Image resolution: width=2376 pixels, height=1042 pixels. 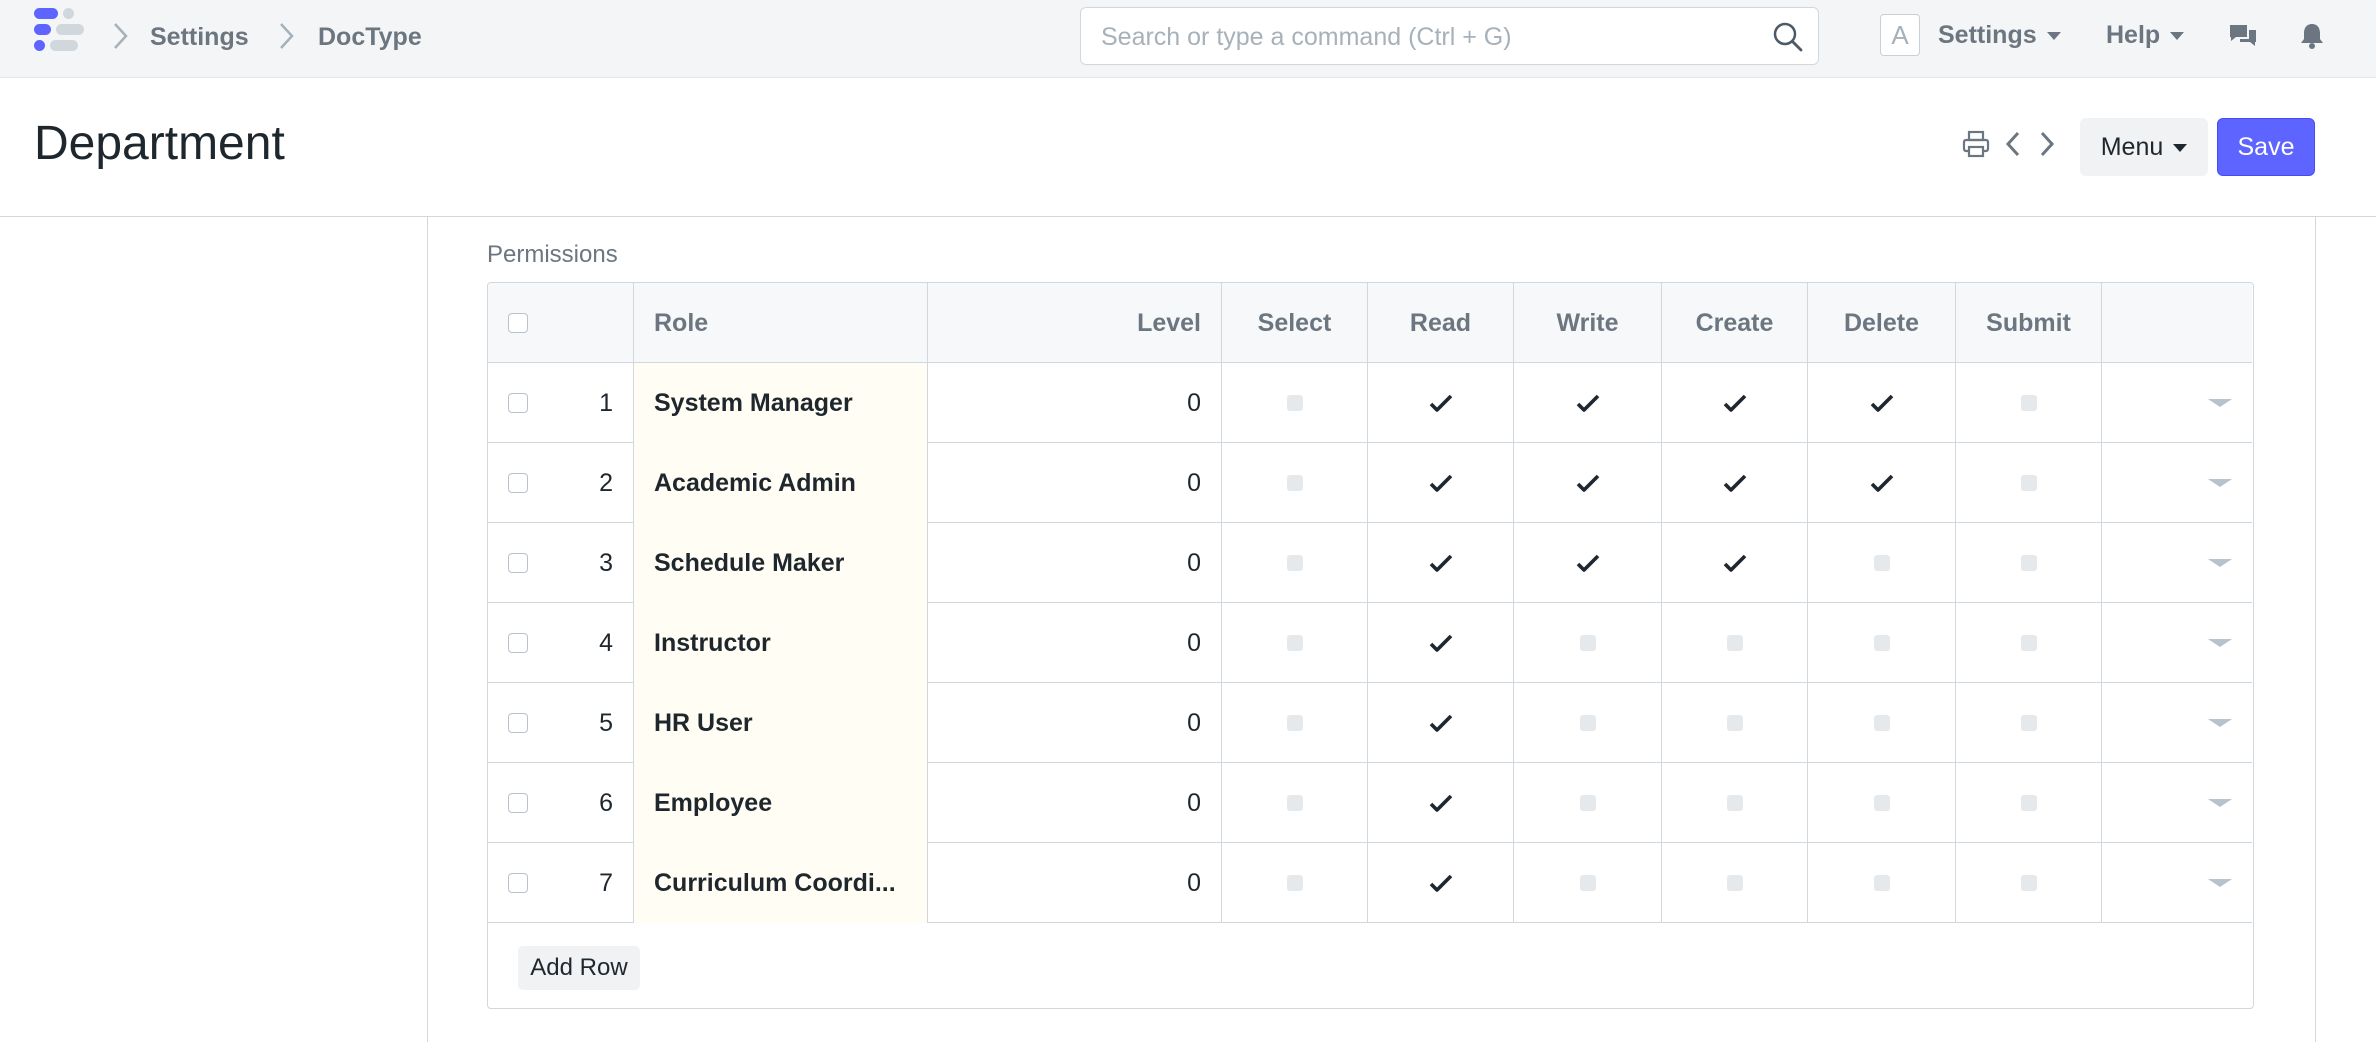 I want to click on table-row: 4 Instructor 0, so click(x=1370, y=643).